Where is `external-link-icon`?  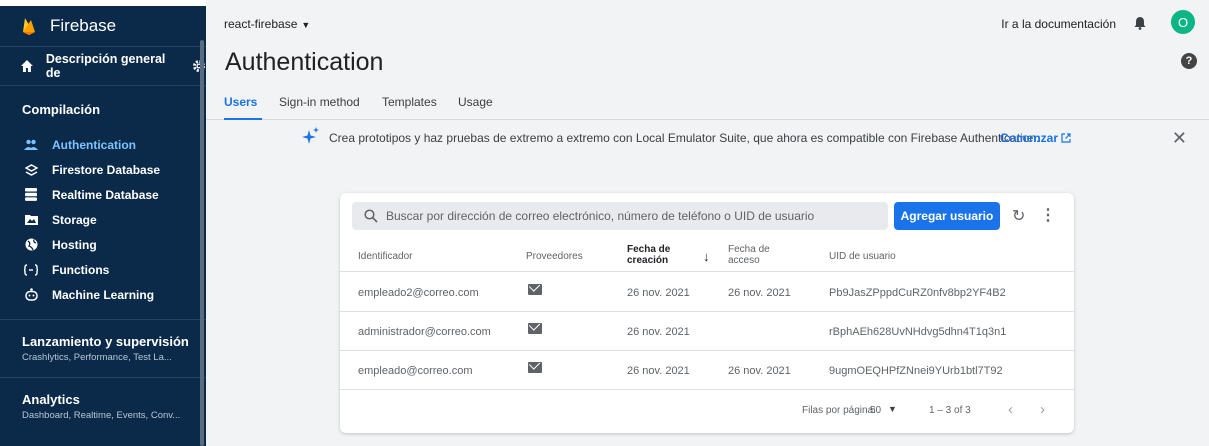 external-link-icon is located at coordinates (1066, 138).